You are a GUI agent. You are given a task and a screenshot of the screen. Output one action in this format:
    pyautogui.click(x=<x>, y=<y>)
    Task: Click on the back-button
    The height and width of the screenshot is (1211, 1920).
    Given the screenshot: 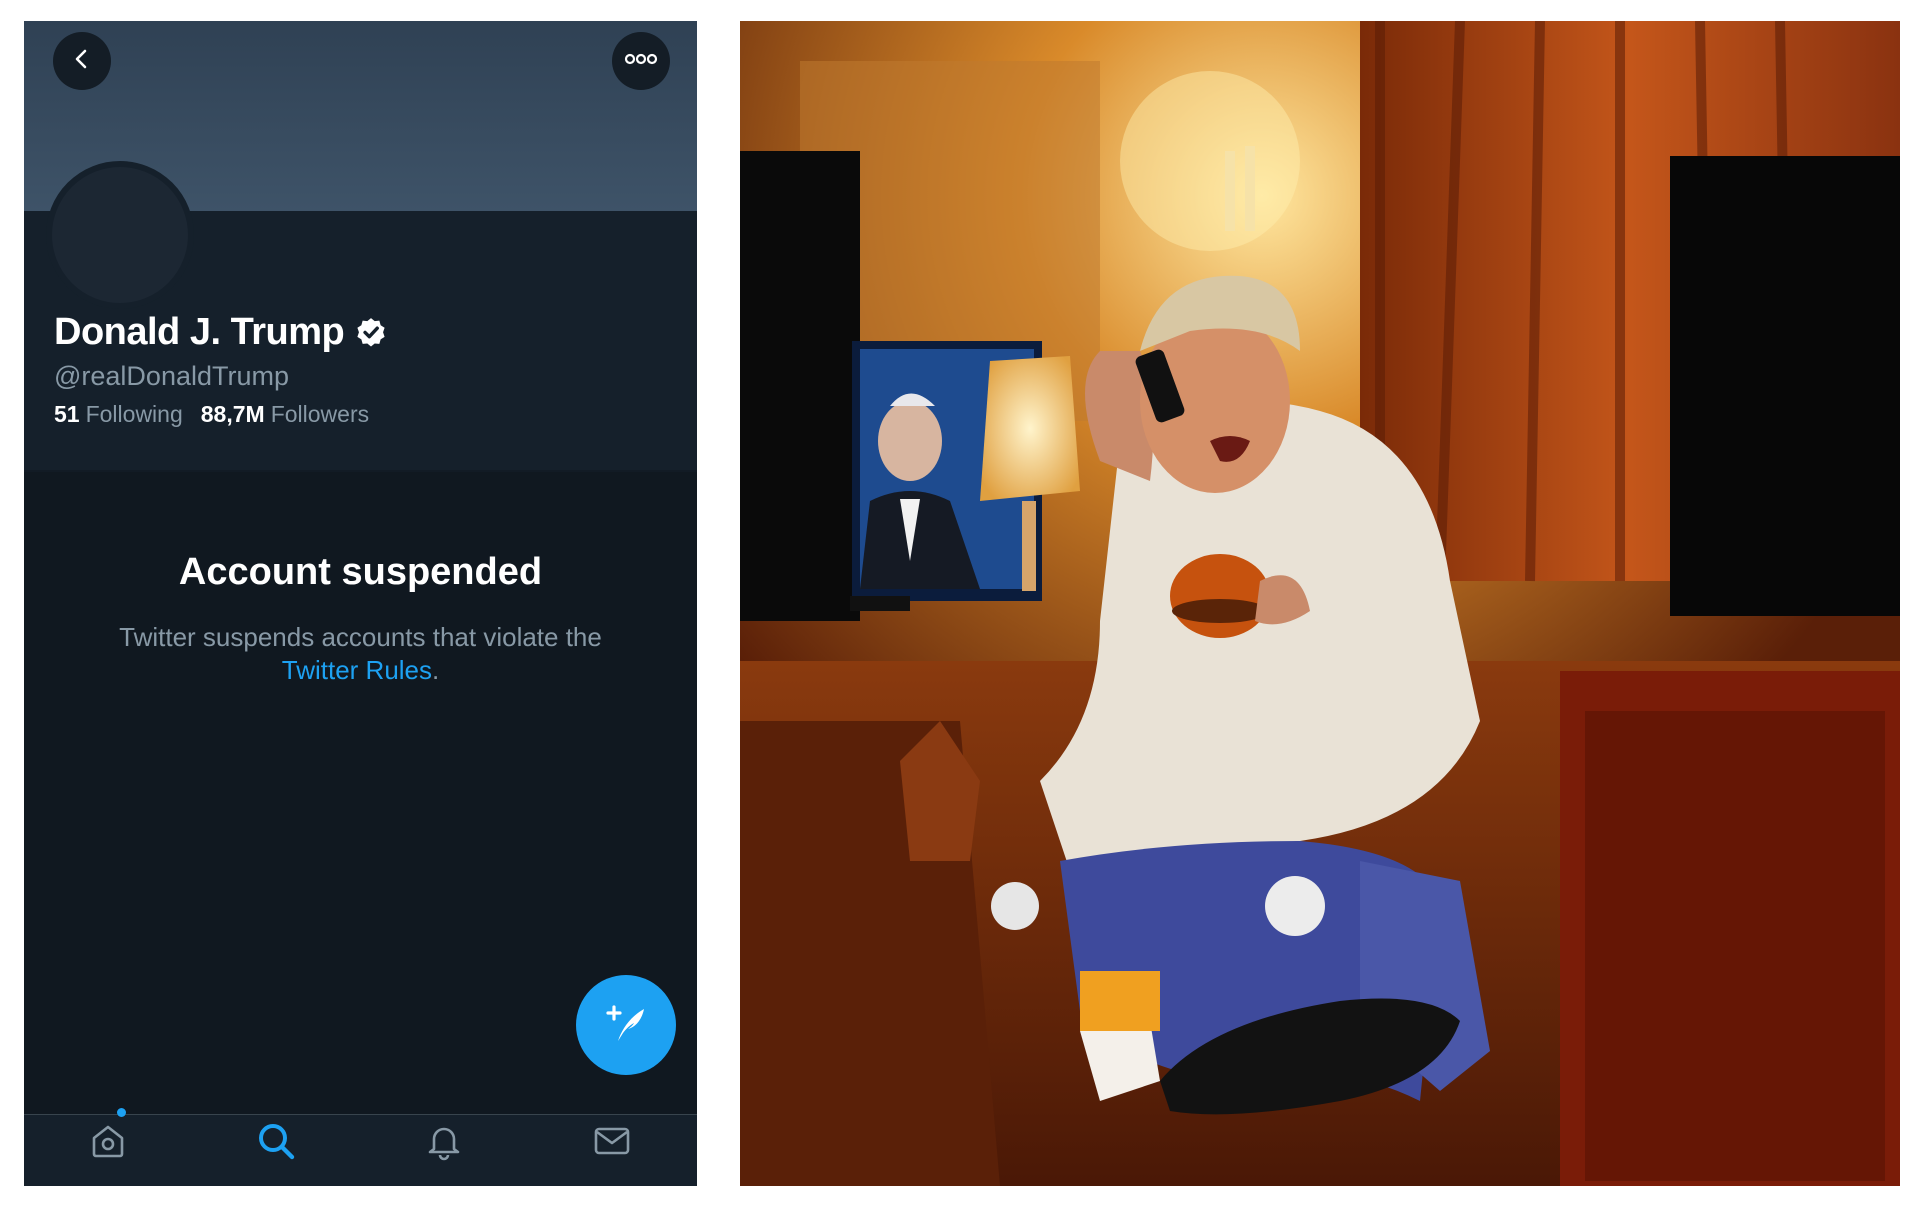 What is the action you would take?
    pyautogui.click(x=82, y=61)
    